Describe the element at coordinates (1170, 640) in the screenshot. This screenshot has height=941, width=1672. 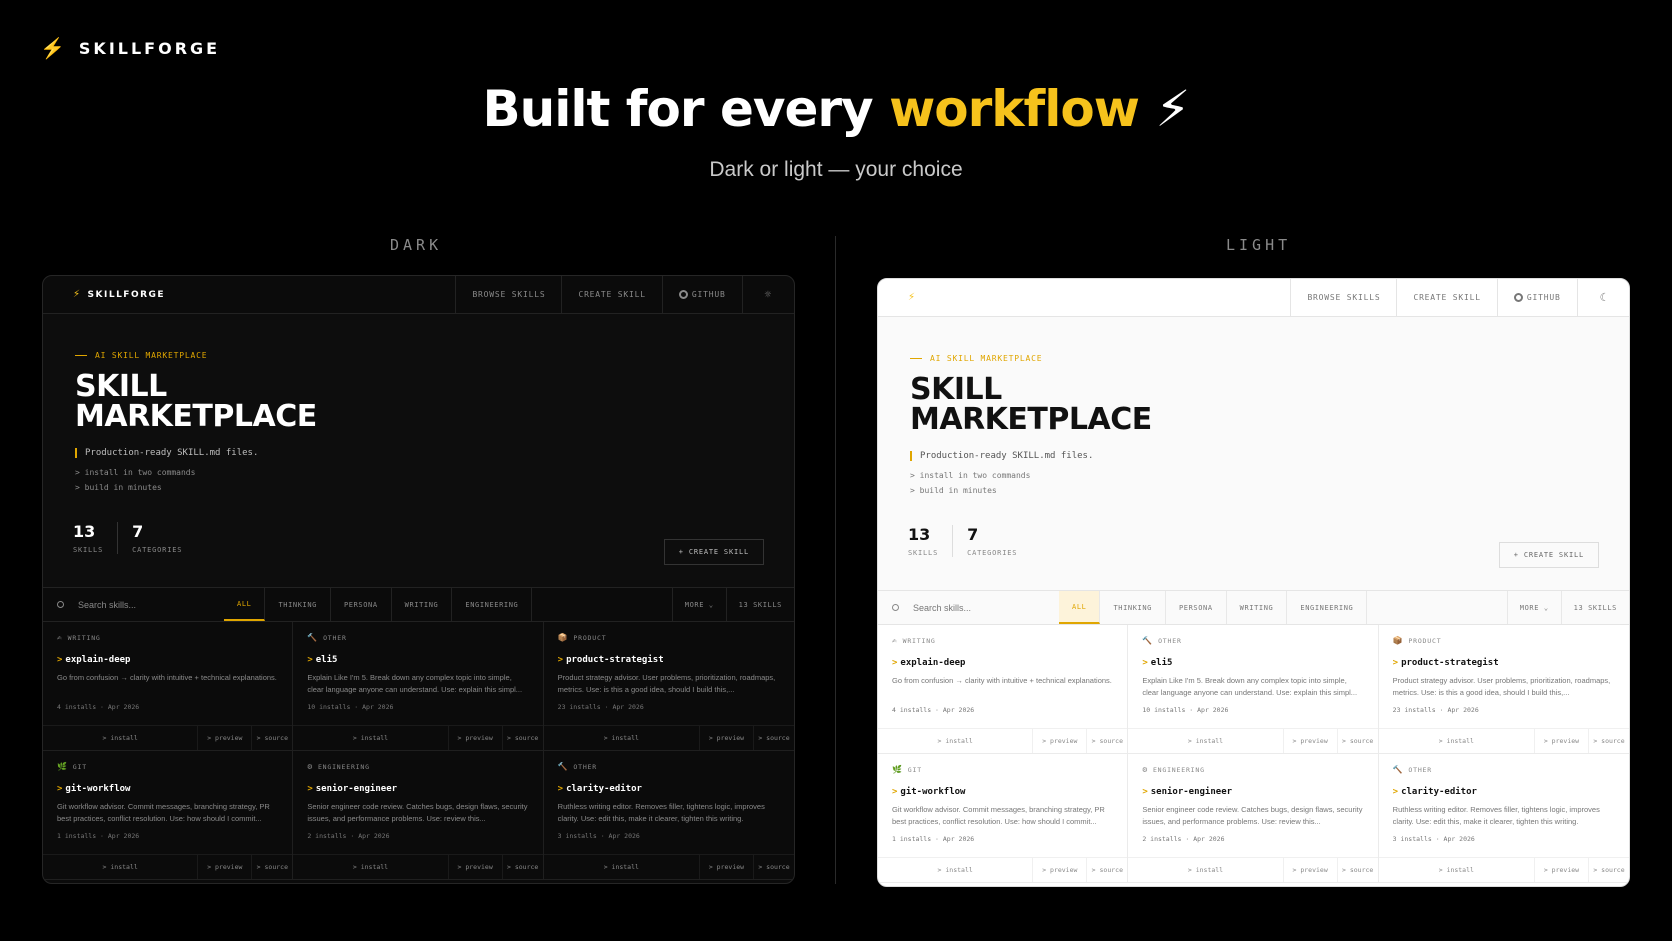
I see `category-label: OTHER` at that location.